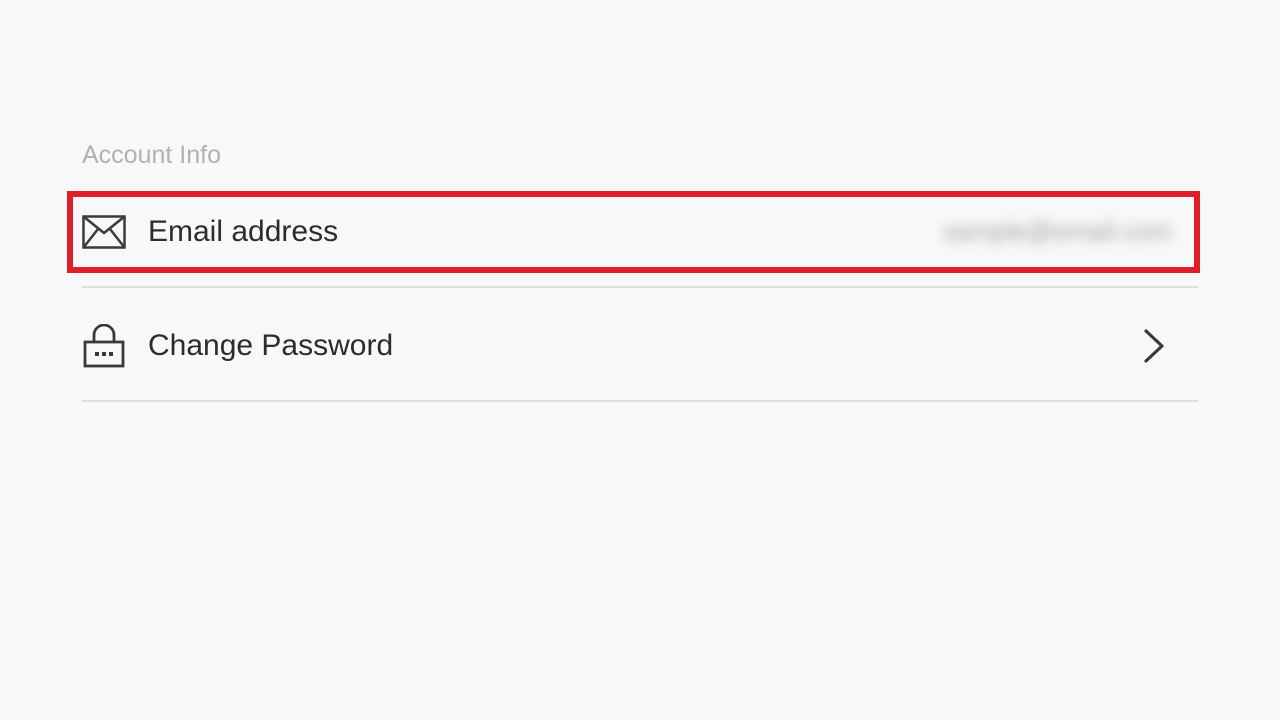 This screenshot has width=1280, height=720. What do you see at coordinates (1155, 346) in the screenshot?
I see `chevron-right-icon` at bounding box center [1155, 346].